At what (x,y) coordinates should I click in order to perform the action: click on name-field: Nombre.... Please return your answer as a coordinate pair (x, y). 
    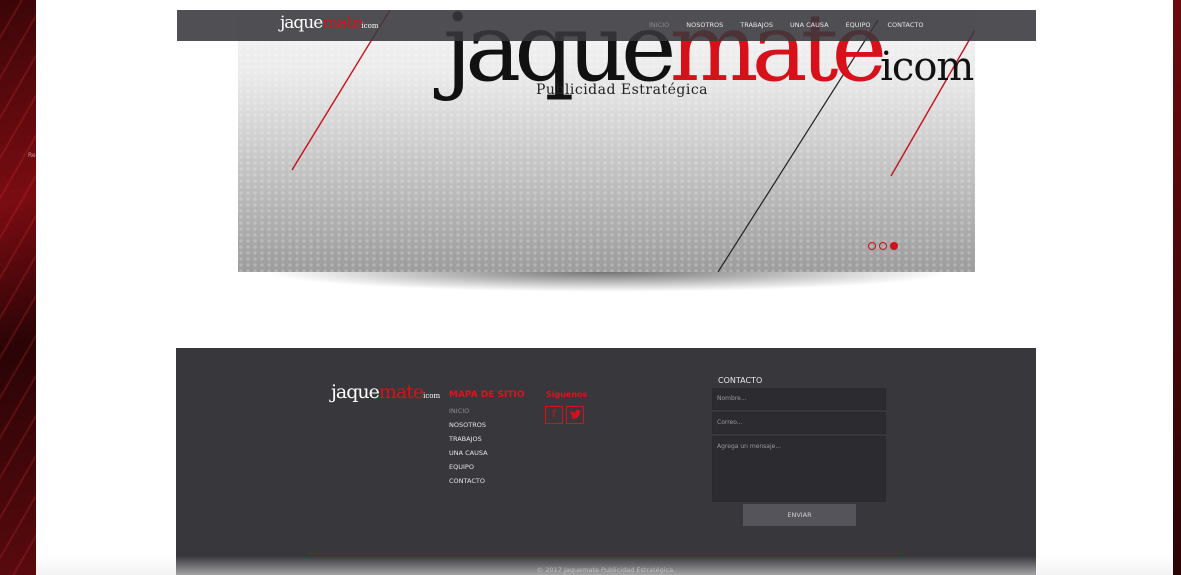
    Looking at the image, I should click on (799, 399).